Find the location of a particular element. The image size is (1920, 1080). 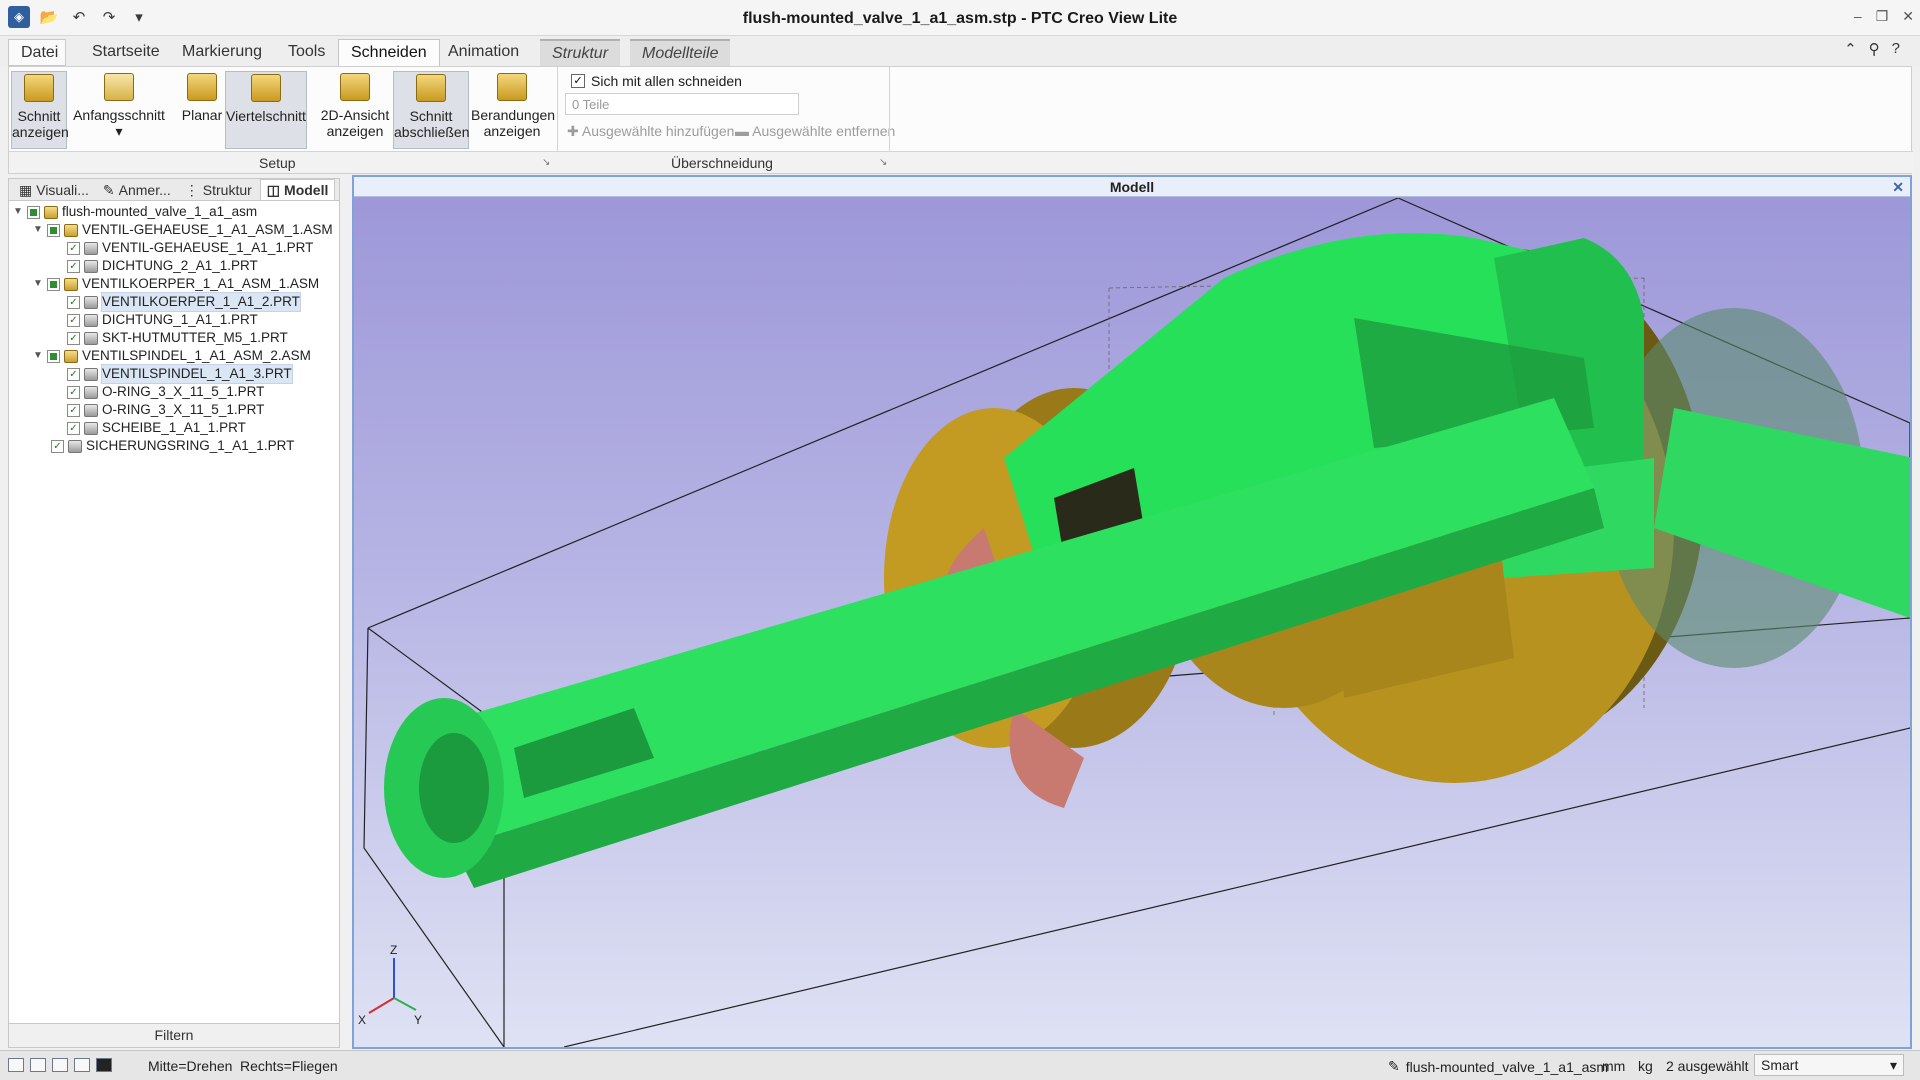

tree-node: ▼ VENTILSPINDEL_1_A1_ASM_2.ASM is located at coordinates (172, 356).